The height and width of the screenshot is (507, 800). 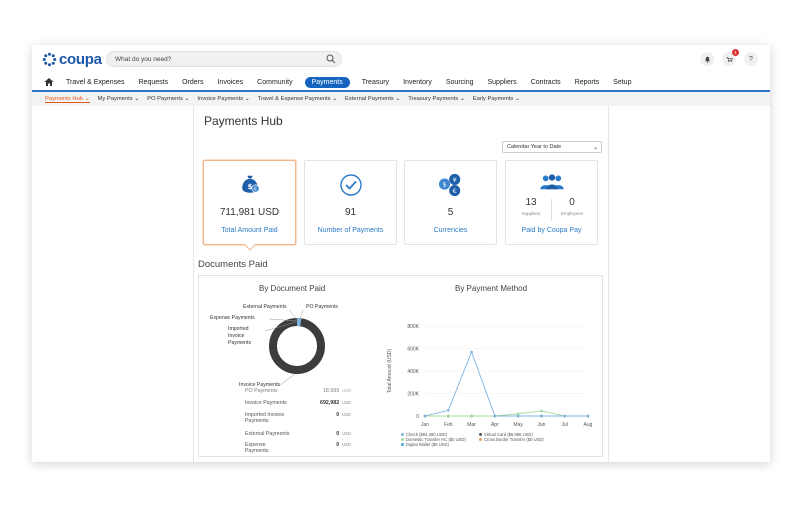 What do you see at coordinates (168, 99) in the screenshot?
I see `subnav-po-payments: PO Payments ⌄` at bounding box center [168, 99].